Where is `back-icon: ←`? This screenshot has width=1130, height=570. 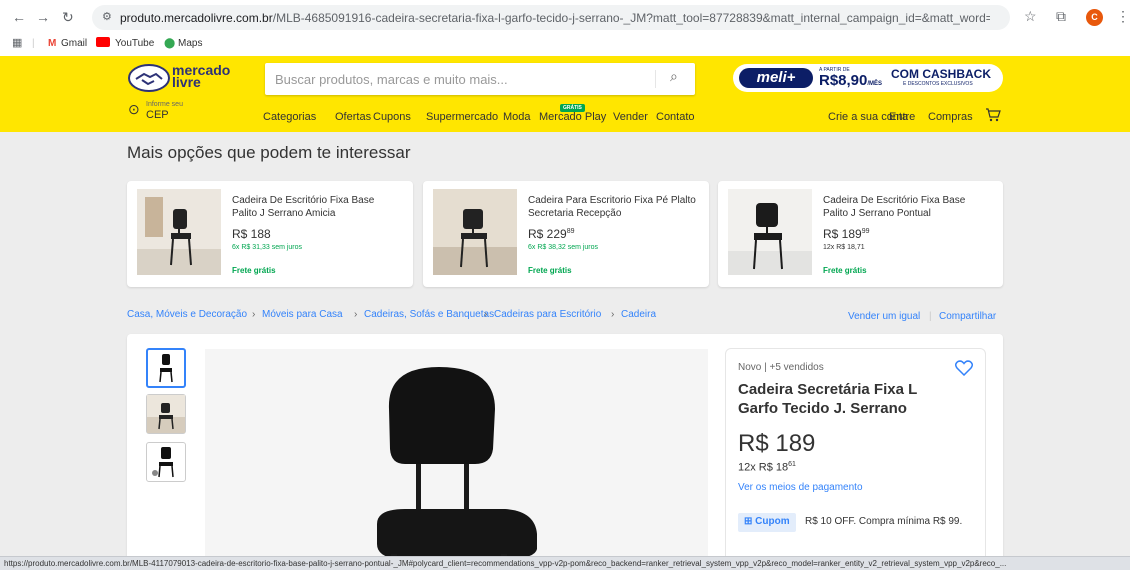 back-icon: ← is located at coordinates (19, 17).